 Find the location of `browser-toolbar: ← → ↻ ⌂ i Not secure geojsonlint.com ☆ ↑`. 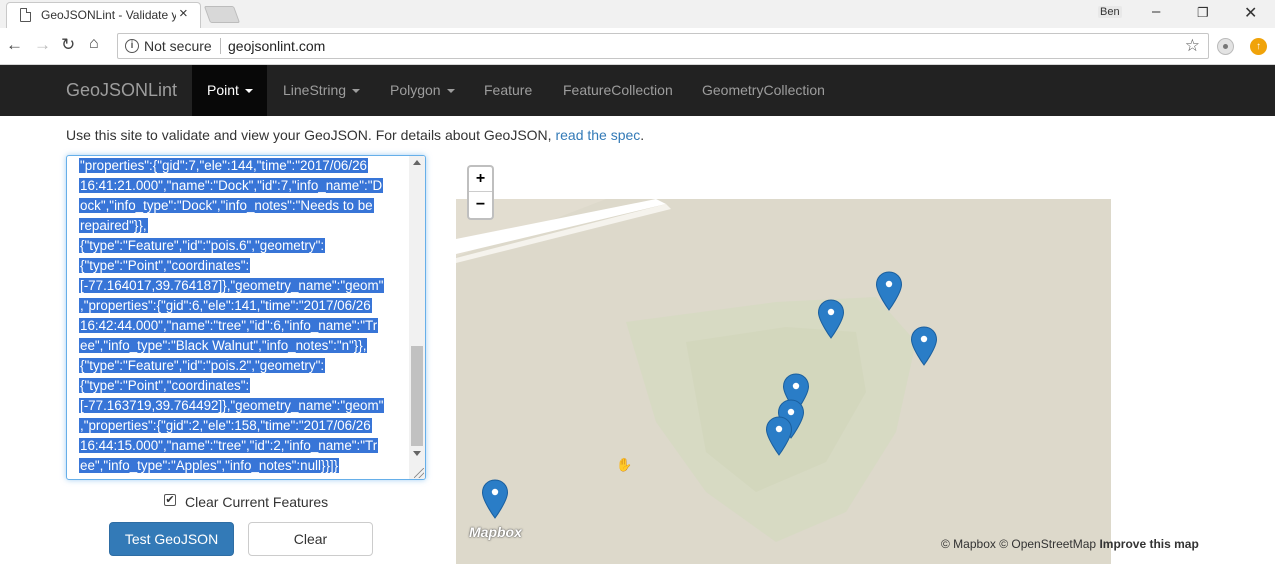

browser-toolbar: ← → ↻ ⌂ i Not secure geojsonlint.com ☆ ↑ is located at coordinates (637, 46).